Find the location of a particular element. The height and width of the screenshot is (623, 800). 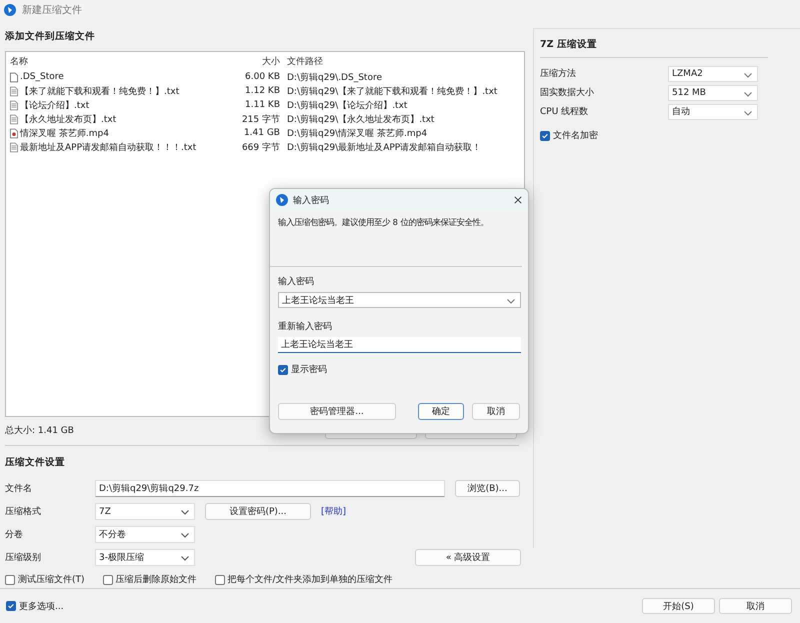

dropdown: 自动 is located at coordinates (713, 112).